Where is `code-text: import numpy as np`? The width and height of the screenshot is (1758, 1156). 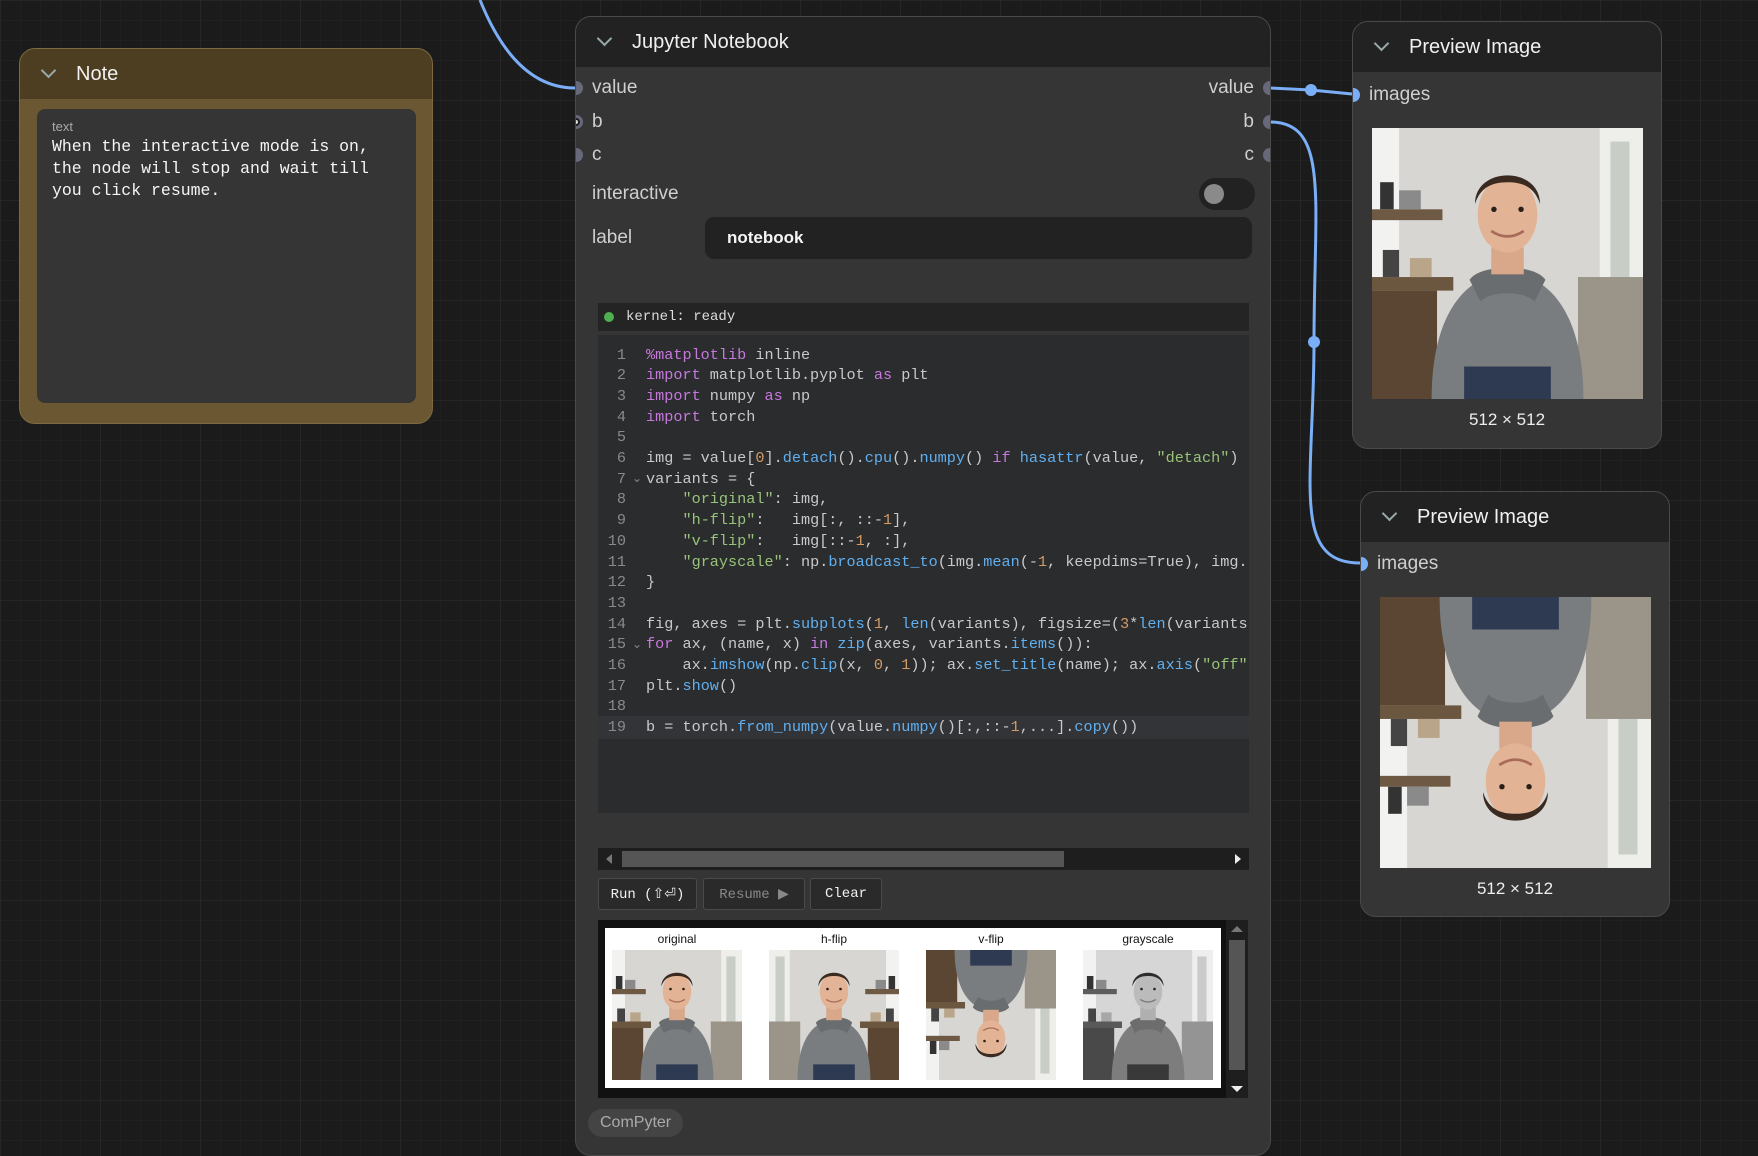
code-text: import numpy as np is located at coordinates (728, 396).